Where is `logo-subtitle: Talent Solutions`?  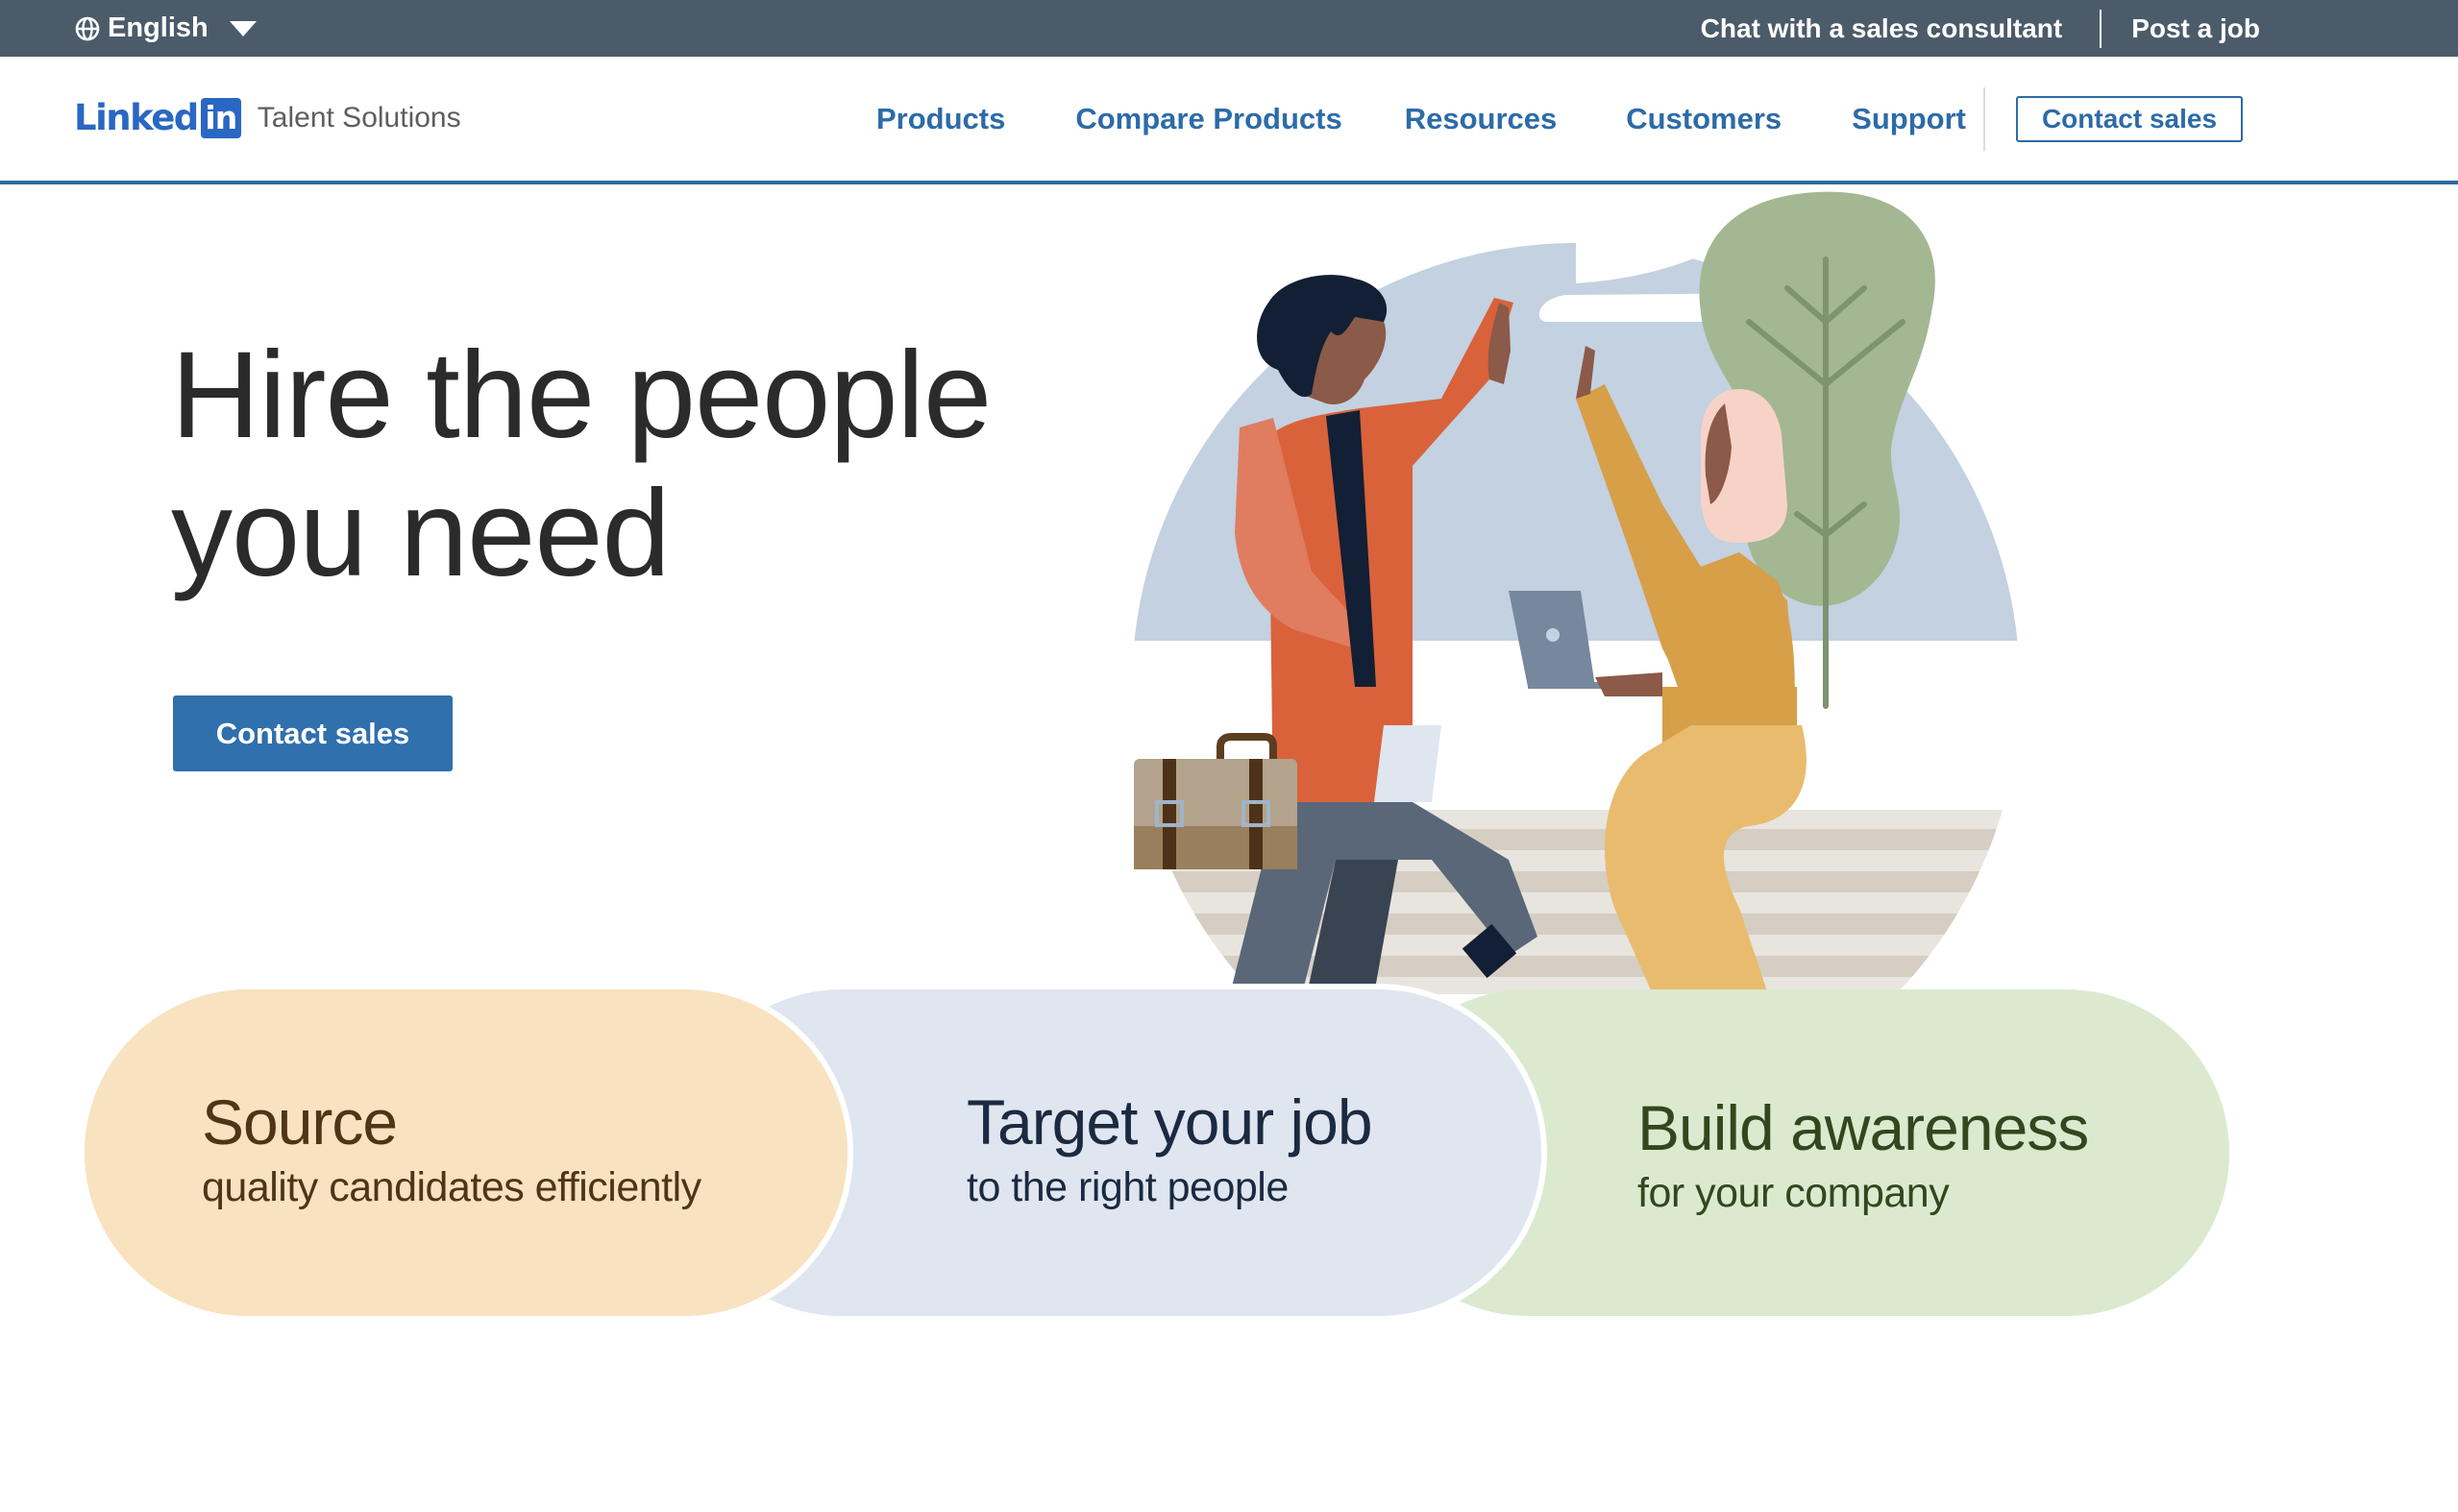 logo-subtitle: Talent Solutions is located at coordinates (359, 117).